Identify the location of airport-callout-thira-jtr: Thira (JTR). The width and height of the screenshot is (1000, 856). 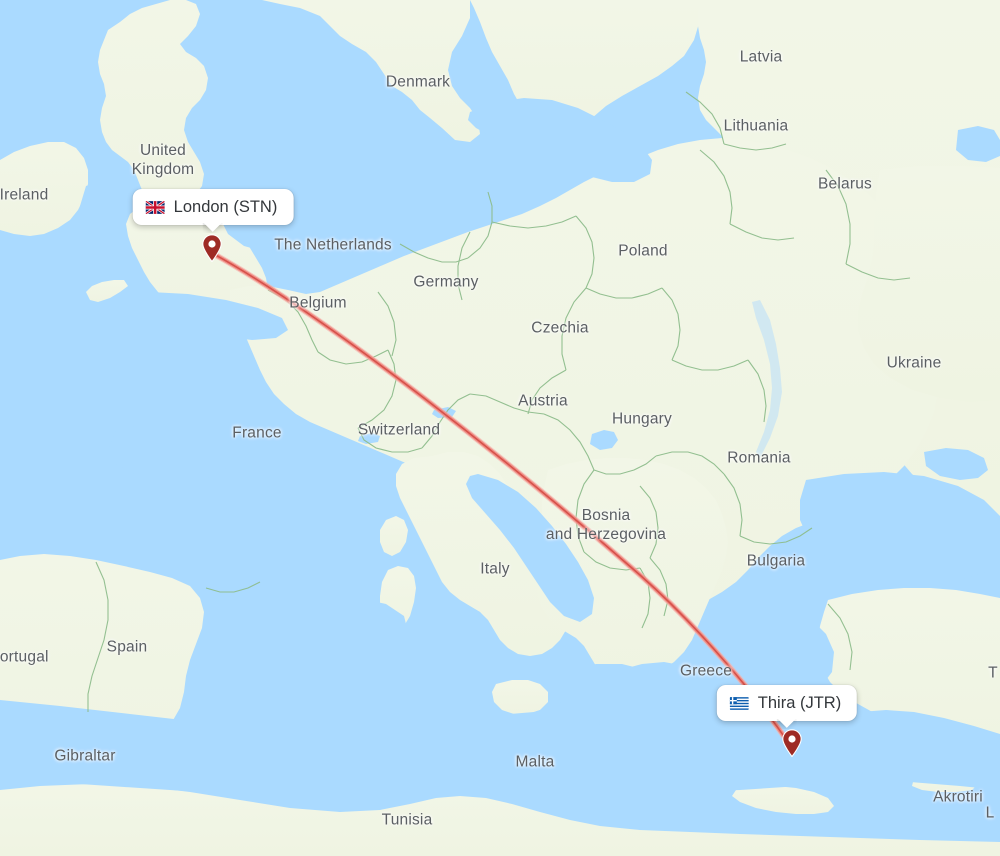
(787, 703).